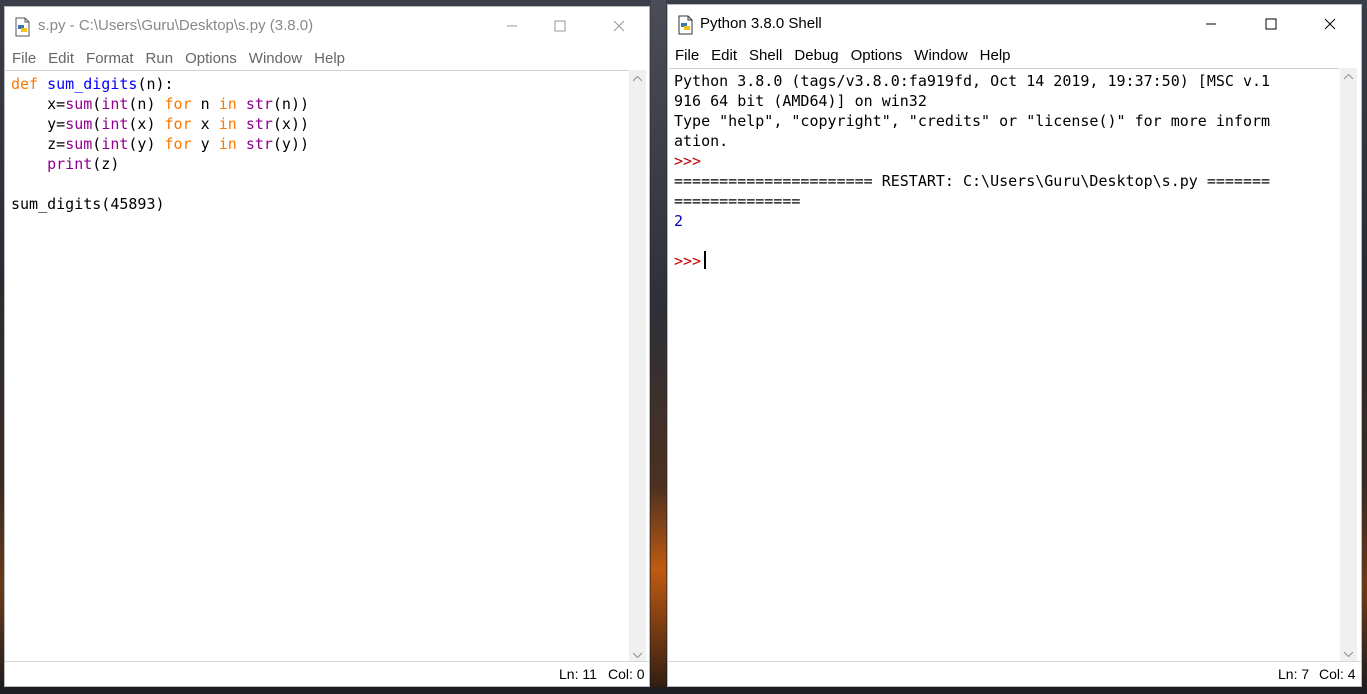  Describe the element at coordinates (1014, 673) in the screenshot. I see `status-bar: Ln: 7 Col: 4` at that location.